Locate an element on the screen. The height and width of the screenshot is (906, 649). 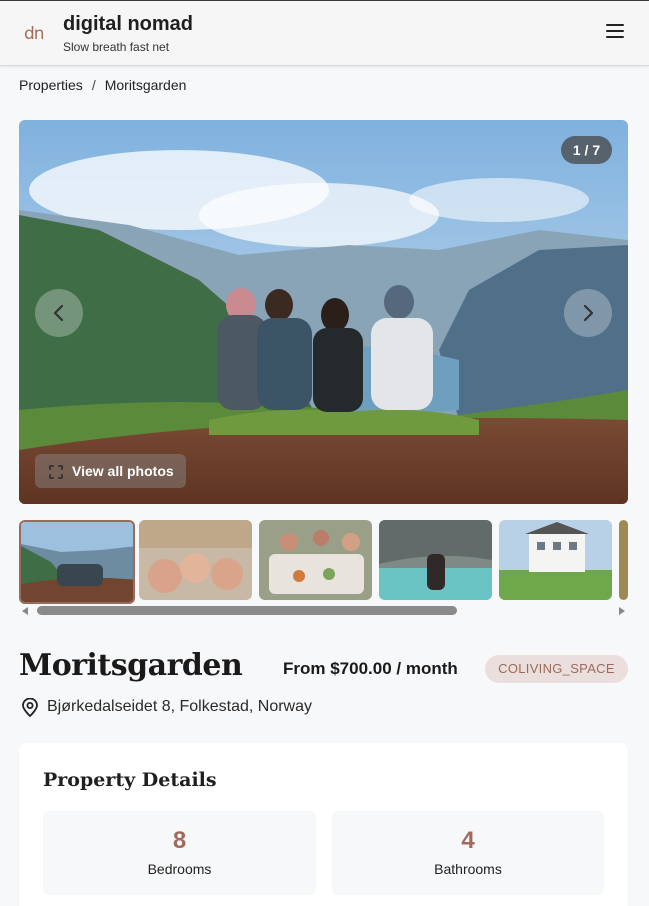
photo-counter: 1 / 7 is located at coordinates (586, 150).